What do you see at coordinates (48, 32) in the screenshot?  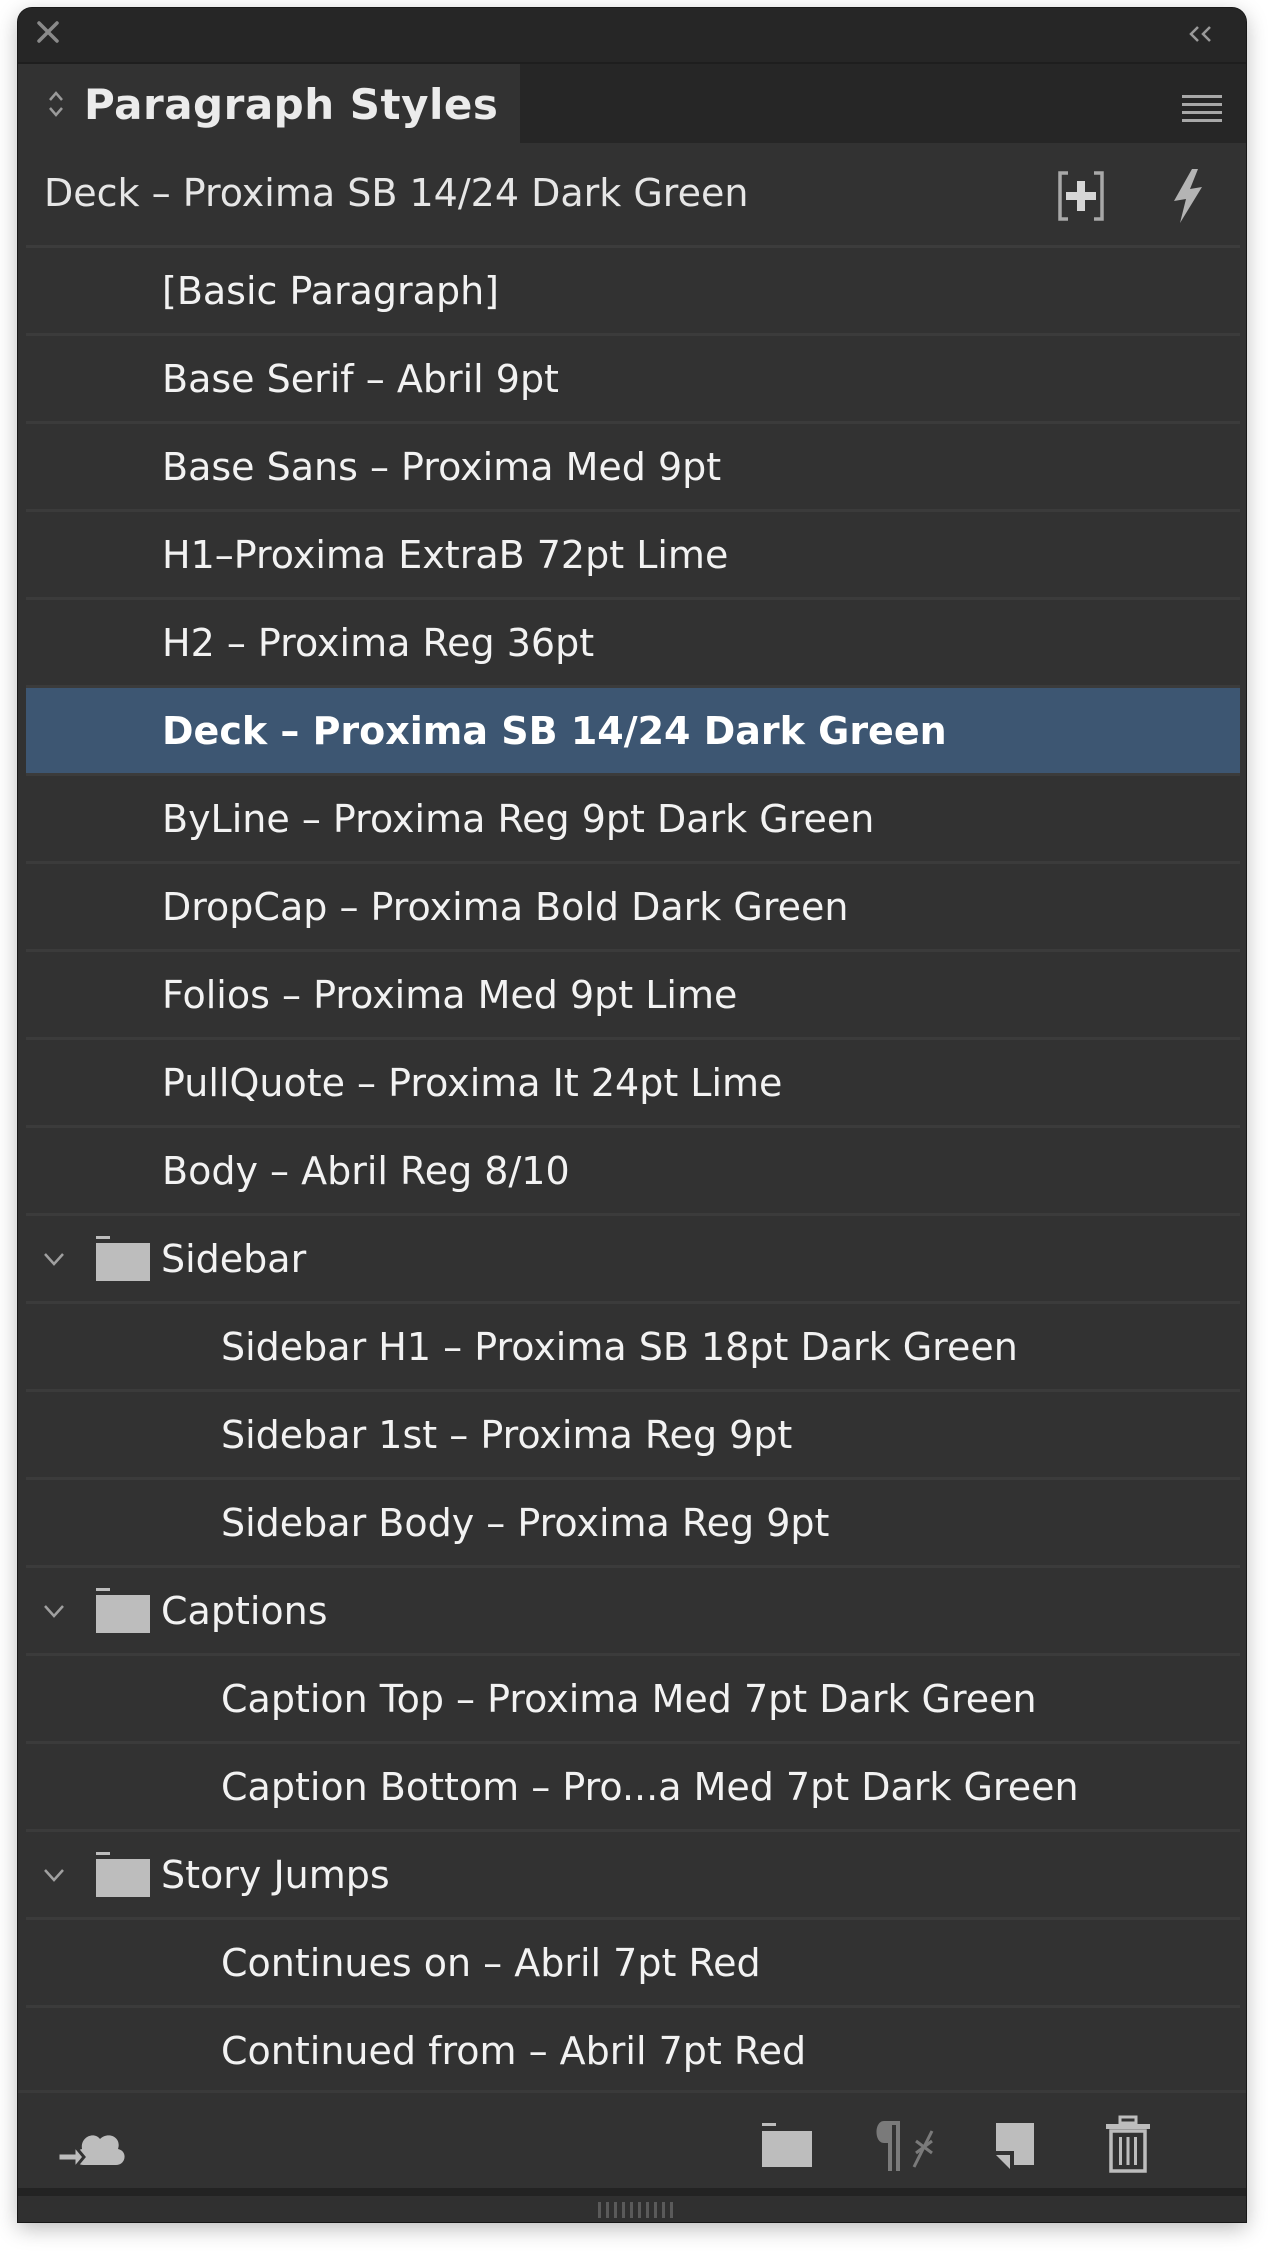 I see `close-icon` at bounding box center [48, 32].